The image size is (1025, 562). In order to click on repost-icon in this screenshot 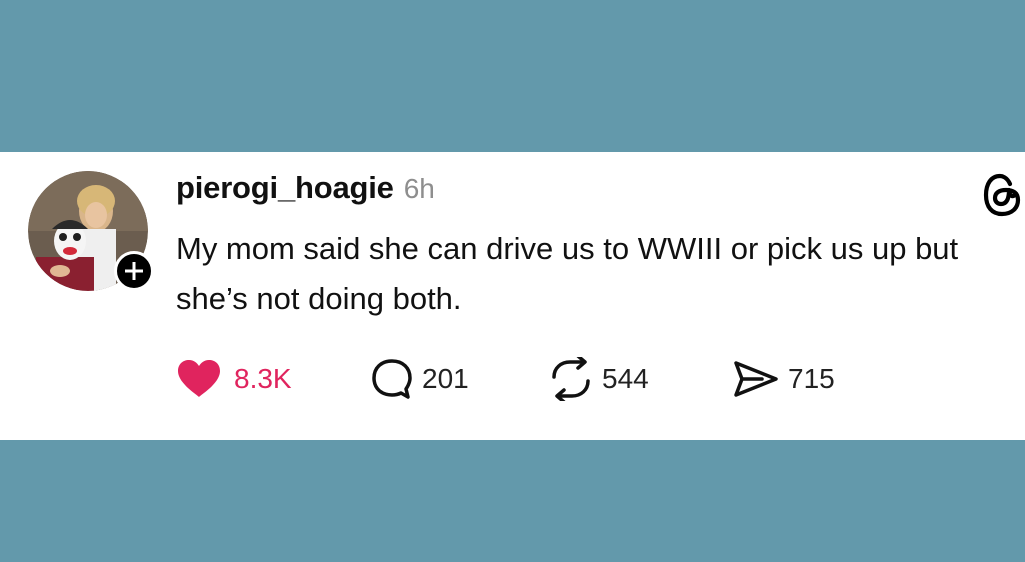, I will do `click(571, 379)`.